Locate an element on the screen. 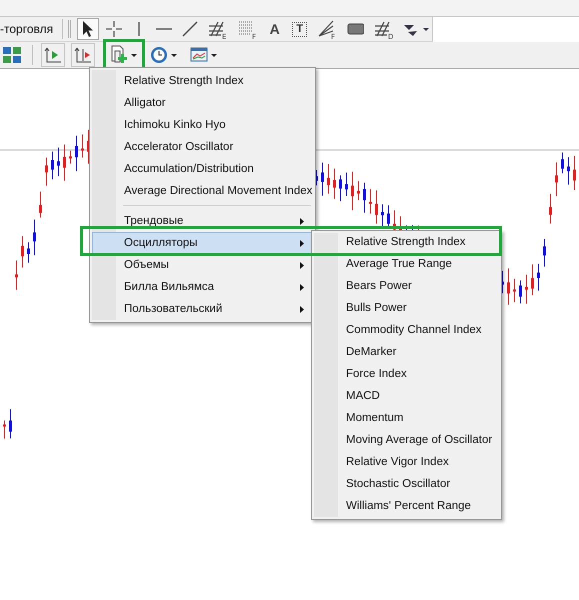  menu-item: Momentum is located at coordinates (406, 418).